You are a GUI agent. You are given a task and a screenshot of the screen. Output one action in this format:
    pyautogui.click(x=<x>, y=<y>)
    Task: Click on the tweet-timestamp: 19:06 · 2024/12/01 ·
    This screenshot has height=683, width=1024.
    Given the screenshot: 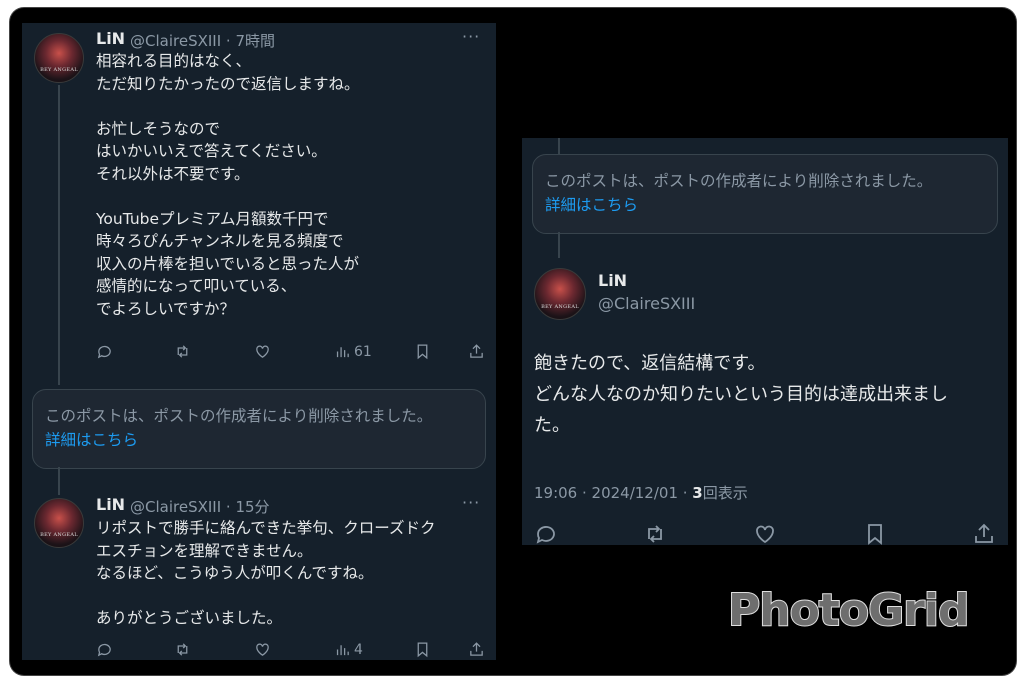 What is the action you would take?
    pyautogui.click(x=613, y=493)
    